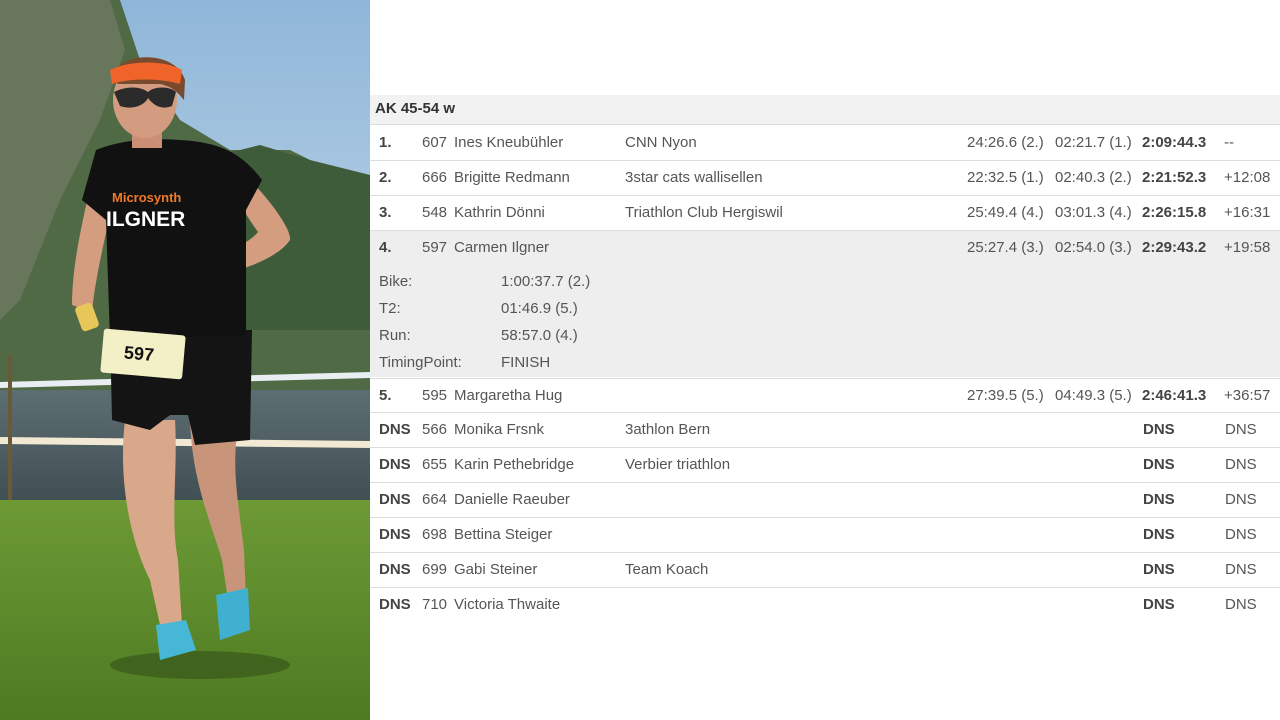  Describe the element at coordinates (514, 464) in the screenshot. I see `athlete-name: Karin Pethebridge` at that location.